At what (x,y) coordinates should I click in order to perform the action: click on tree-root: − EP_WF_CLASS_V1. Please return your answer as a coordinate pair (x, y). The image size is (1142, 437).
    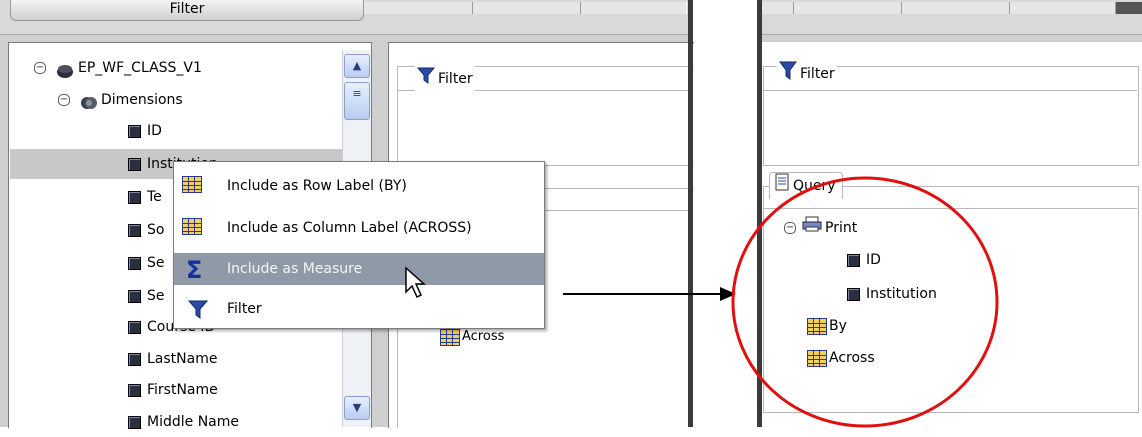
    Looking at the image, I should click on (118, 68).